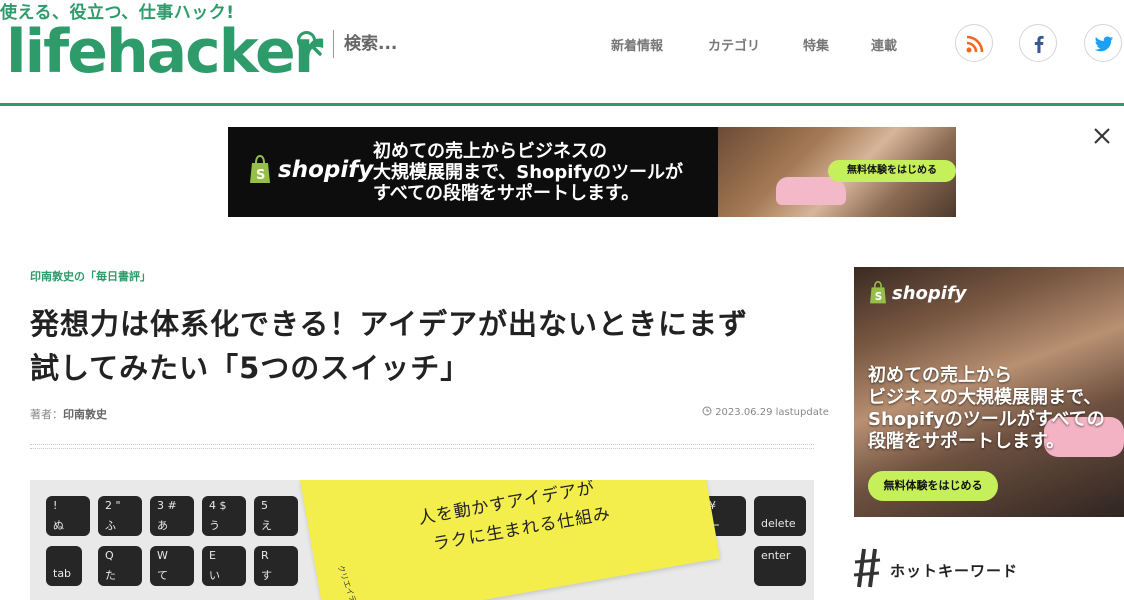  I want to click on hashtag-icon, so click(867, 568).